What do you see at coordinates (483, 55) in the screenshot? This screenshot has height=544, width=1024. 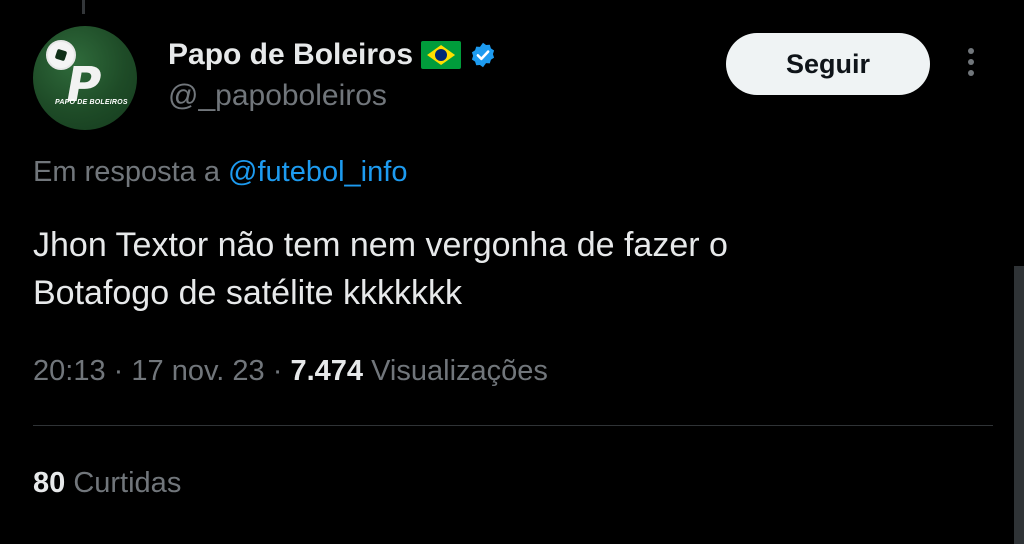 I see `verified-badge-icon` at bounding box center [483, 55].